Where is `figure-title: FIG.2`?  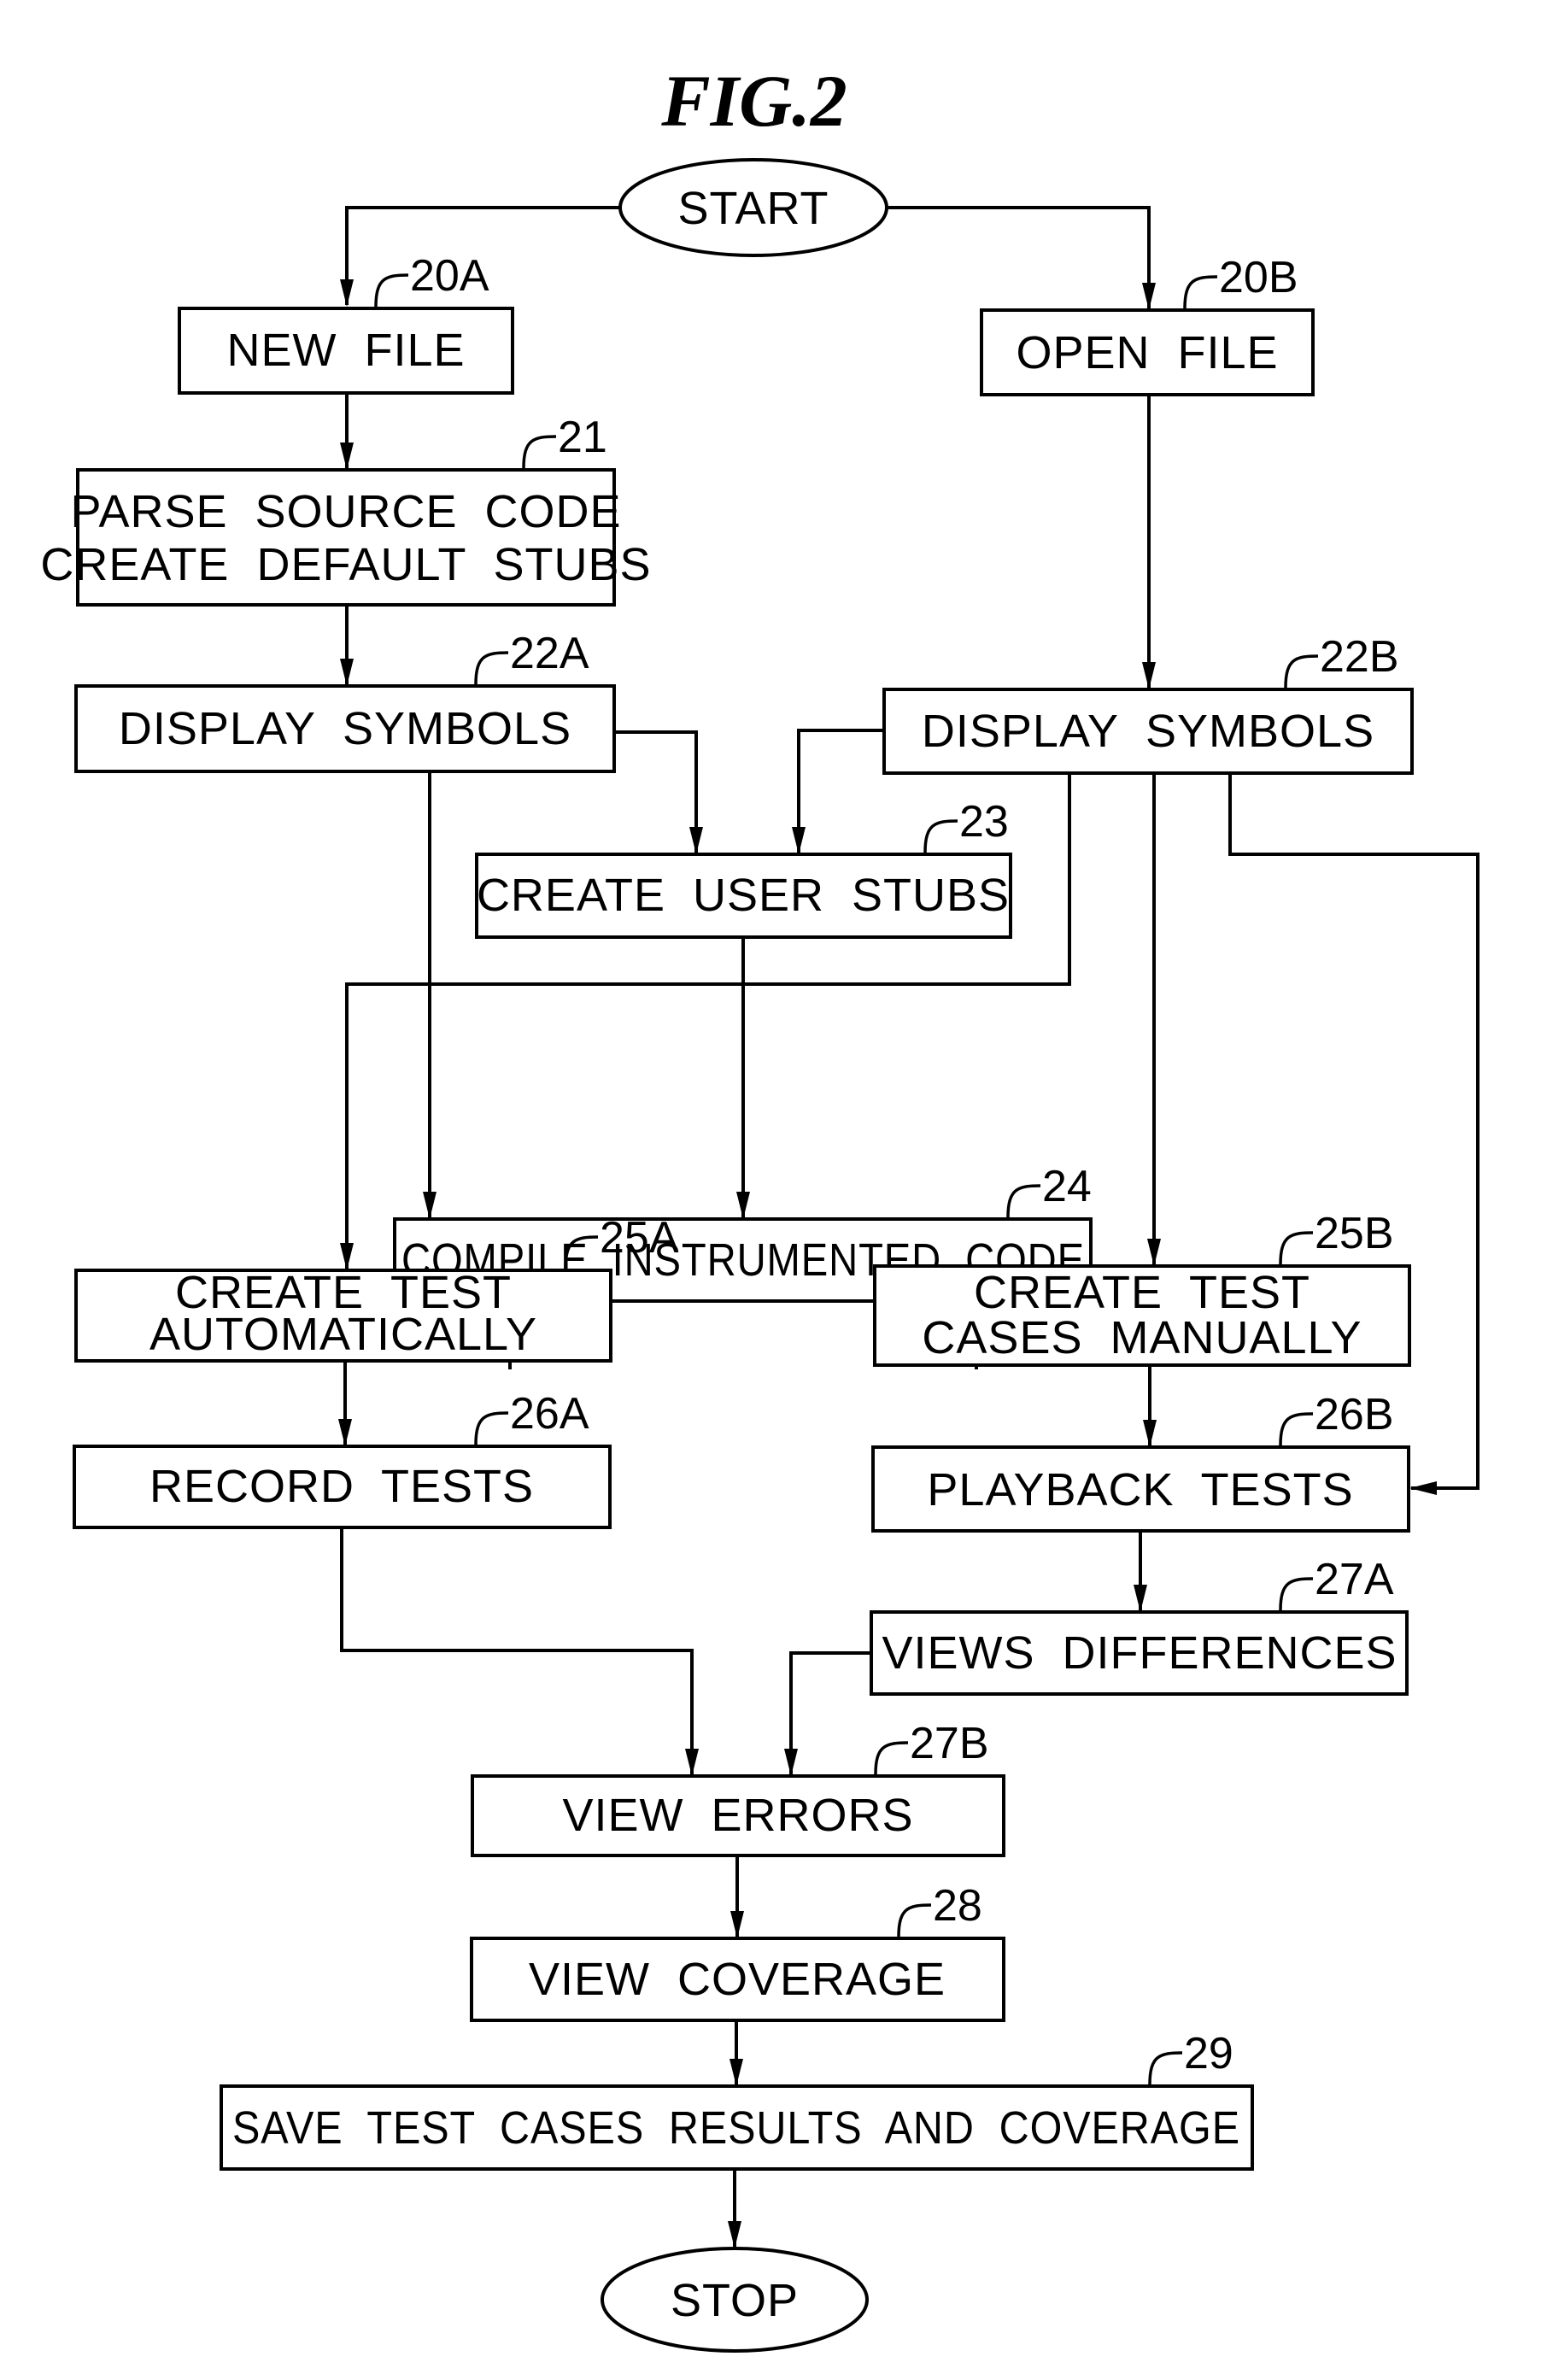
figure-title: FIG.2 is located at coordinates (753, 101).